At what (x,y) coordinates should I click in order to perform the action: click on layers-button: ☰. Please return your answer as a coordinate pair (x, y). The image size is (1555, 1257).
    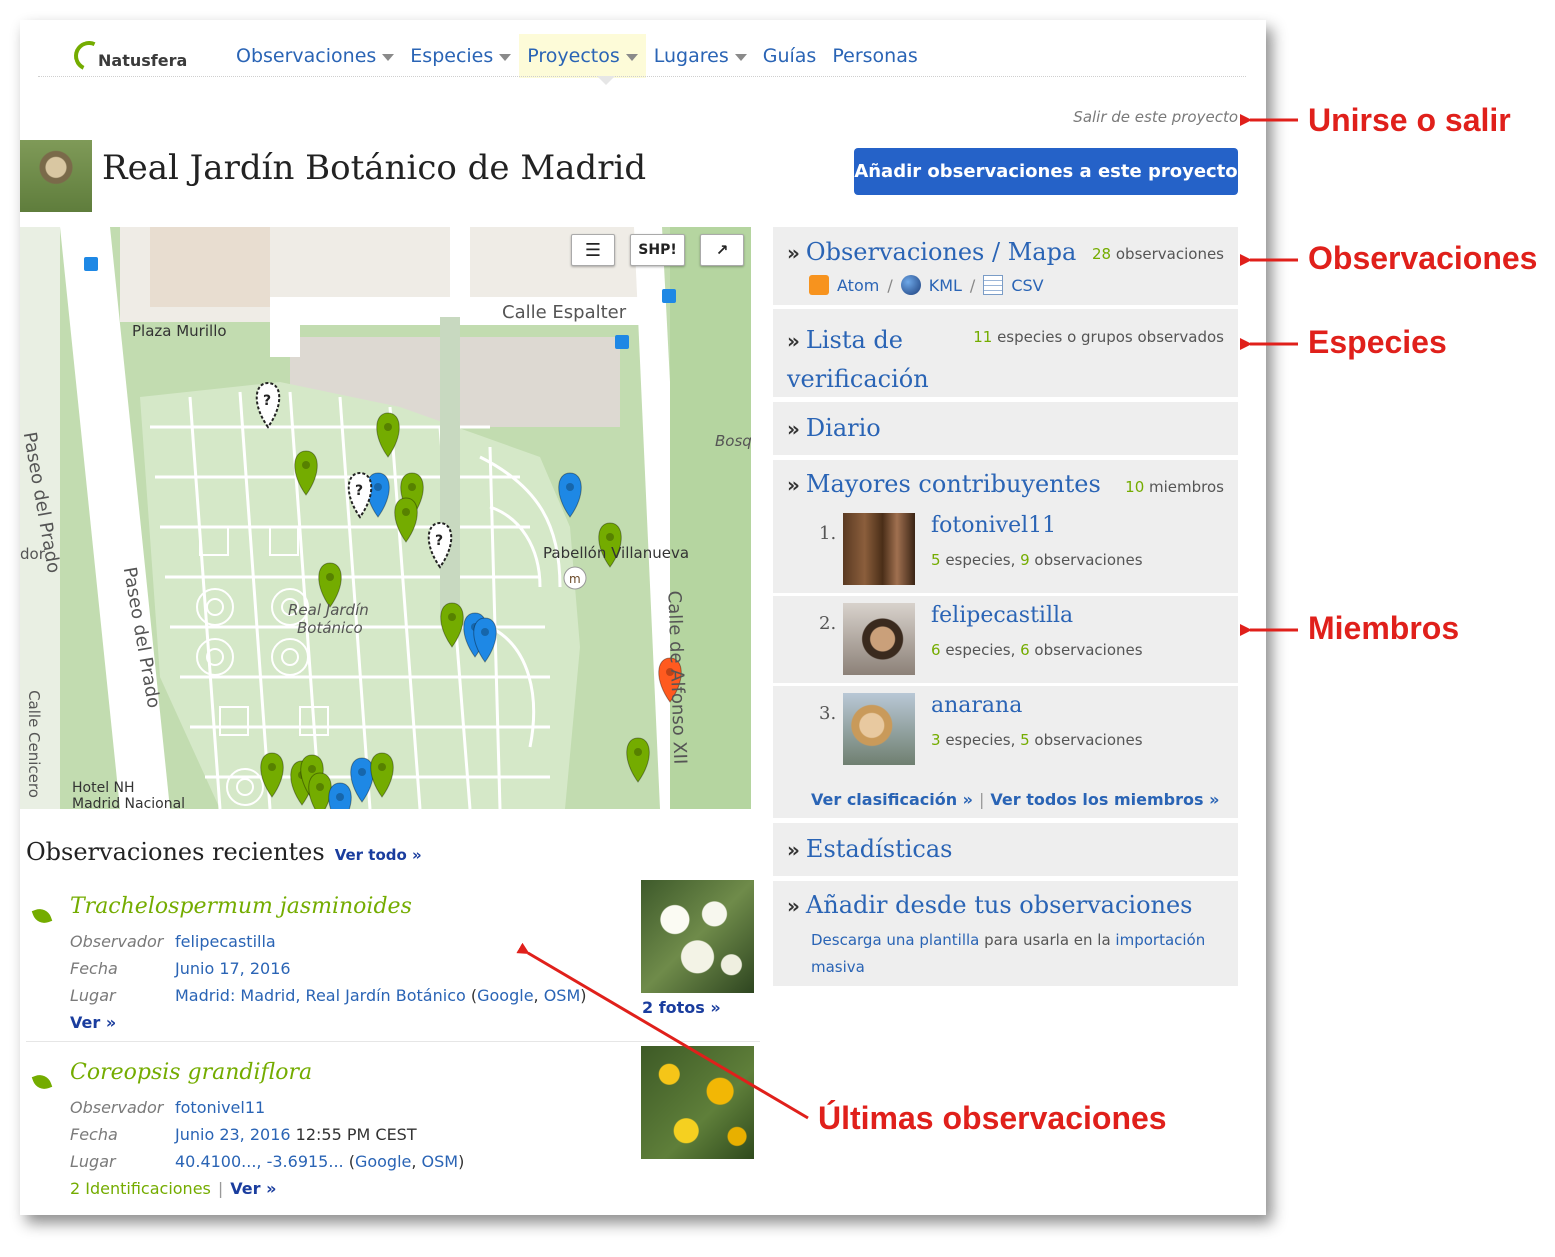
    Looking at the image, I should click on (593, 250).